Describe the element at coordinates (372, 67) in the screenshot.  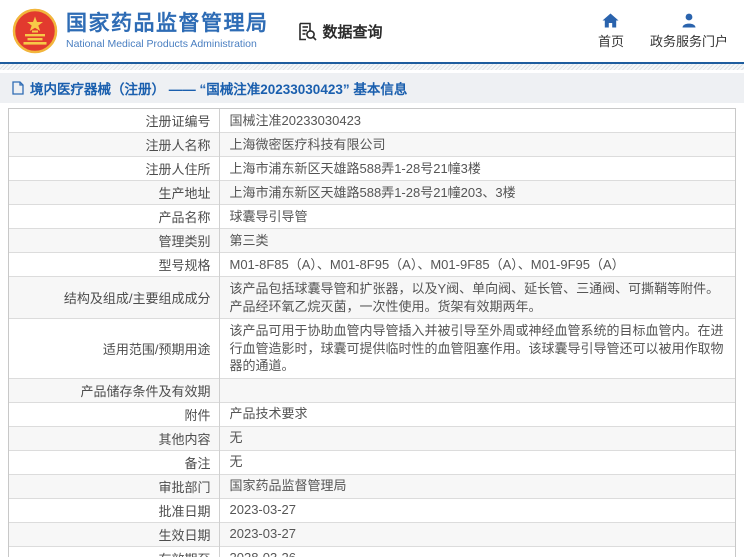
I see `hatch-band-divider` at that location.